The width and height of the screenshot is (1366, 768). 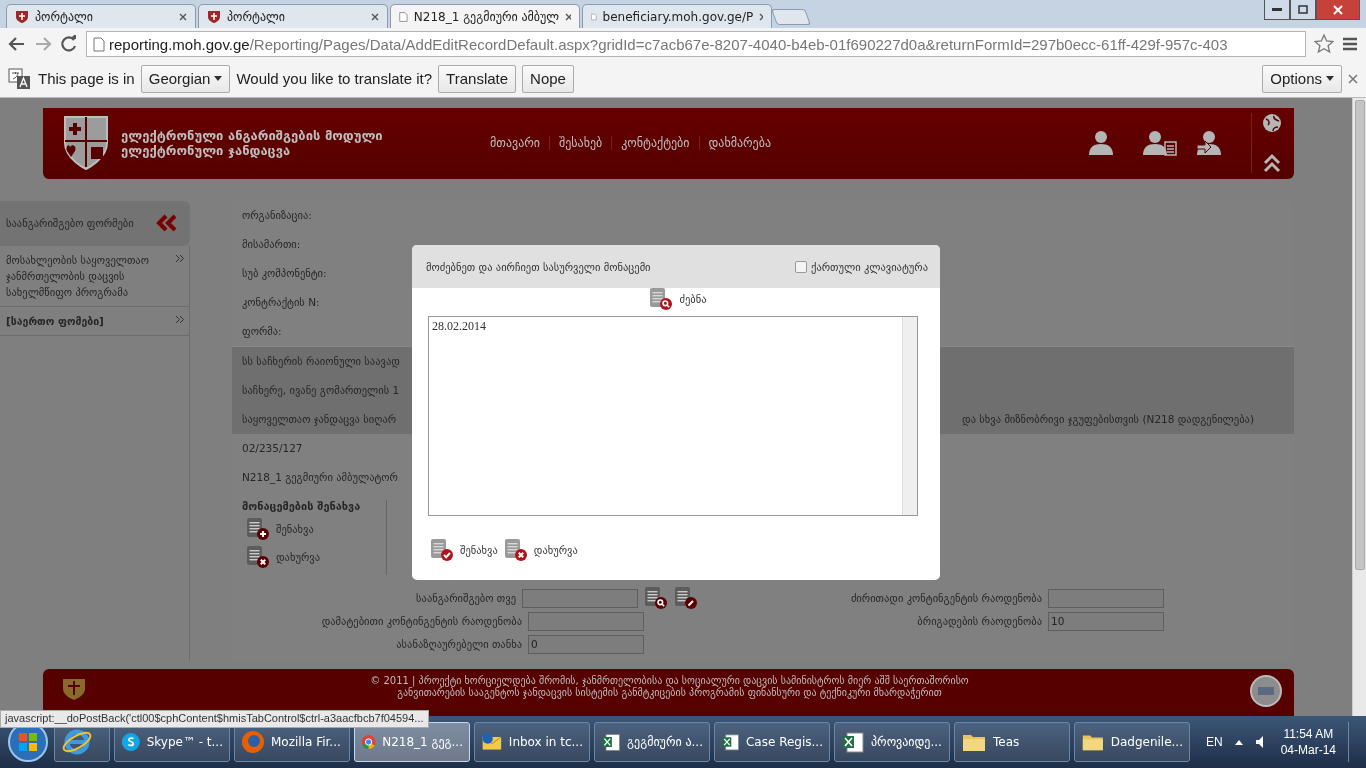 I want to click on double-chevron-up-icon, so click(x=1272, y=163).